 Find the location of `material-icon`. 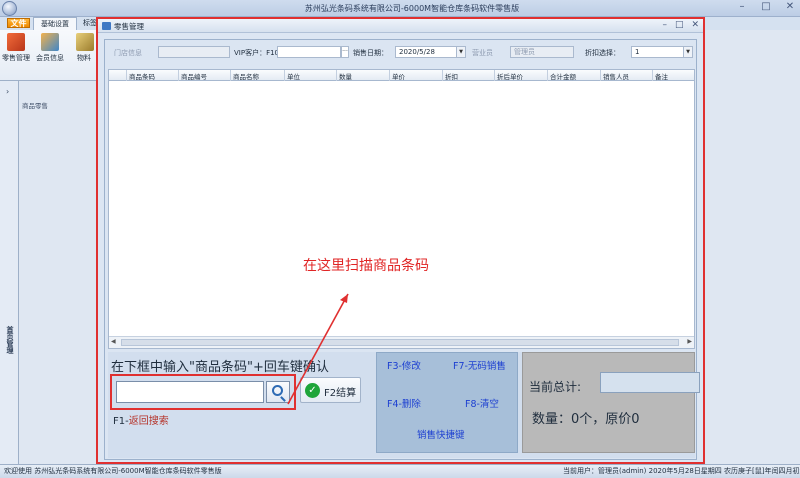

material-icon is located at coordinates (85, 42).